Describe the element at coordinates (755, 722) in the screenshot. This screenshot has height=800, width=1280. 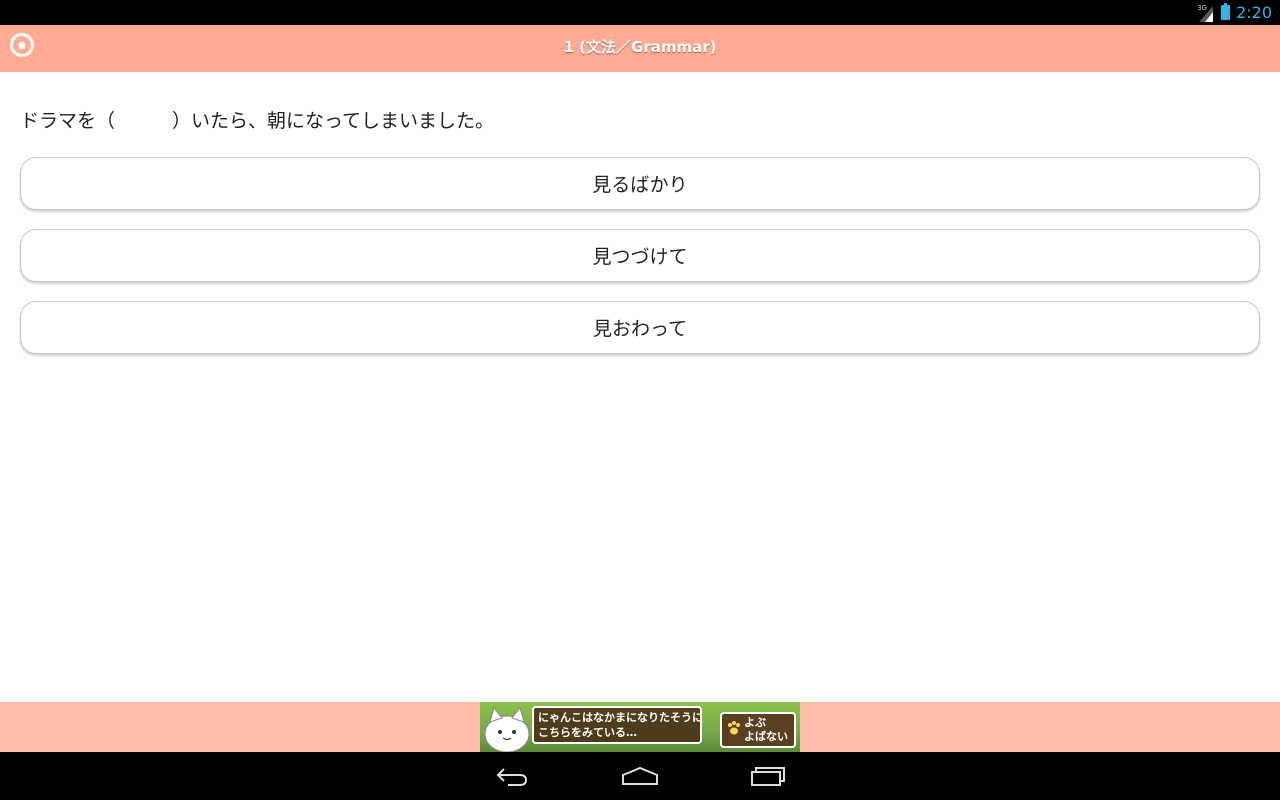
I see `ad-call-line-1: よぶ` at that location.